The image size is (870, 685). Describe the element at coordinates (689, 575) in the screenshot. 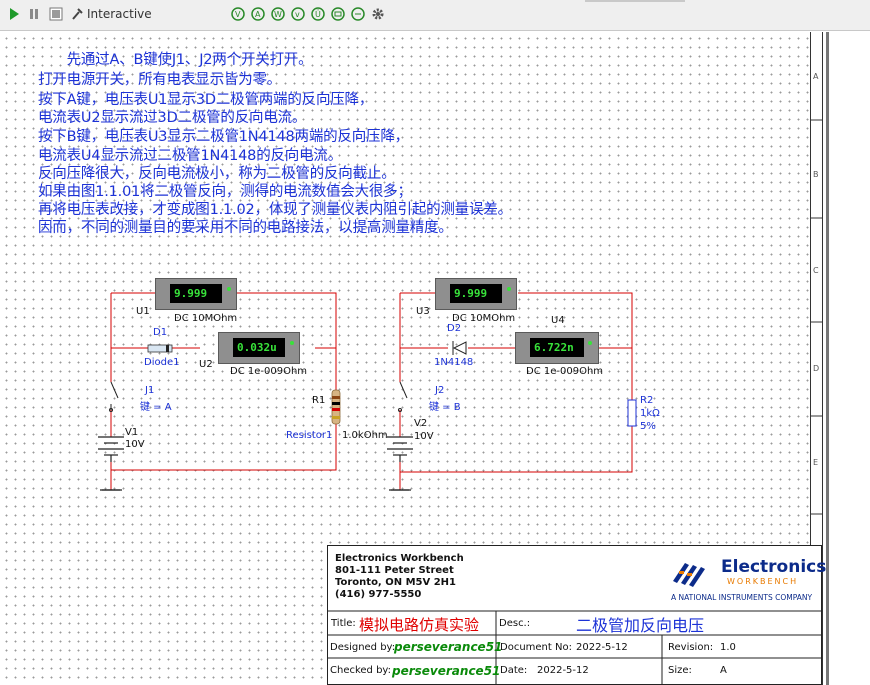

I see `workbench-logo-icon` at that location.